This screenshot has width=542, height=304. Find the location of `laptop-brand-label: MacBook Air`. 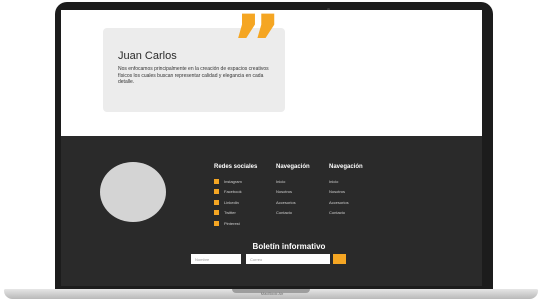

laptop-brand-label: MacBook Air is located at coordinates (272, 293).